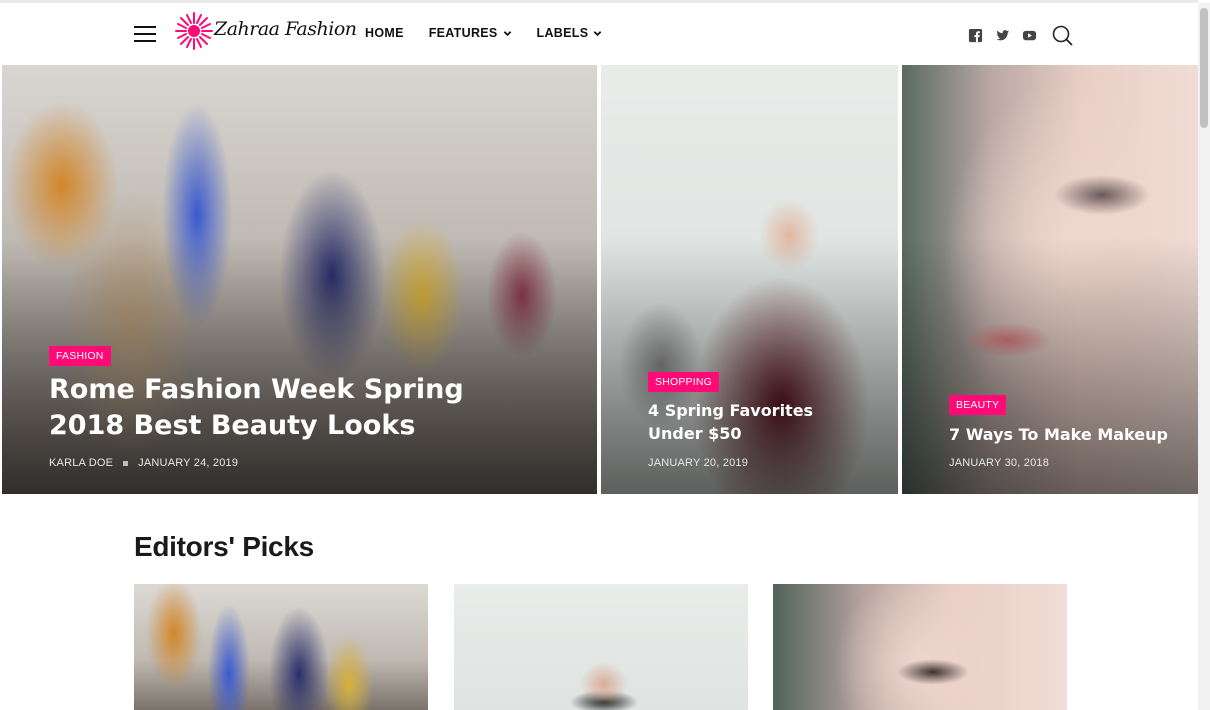 The image size is (1210, 710). Describe the element at coordinates (684, 382) in the screenshot. I see `category-tag: SHOPPING` at that location.